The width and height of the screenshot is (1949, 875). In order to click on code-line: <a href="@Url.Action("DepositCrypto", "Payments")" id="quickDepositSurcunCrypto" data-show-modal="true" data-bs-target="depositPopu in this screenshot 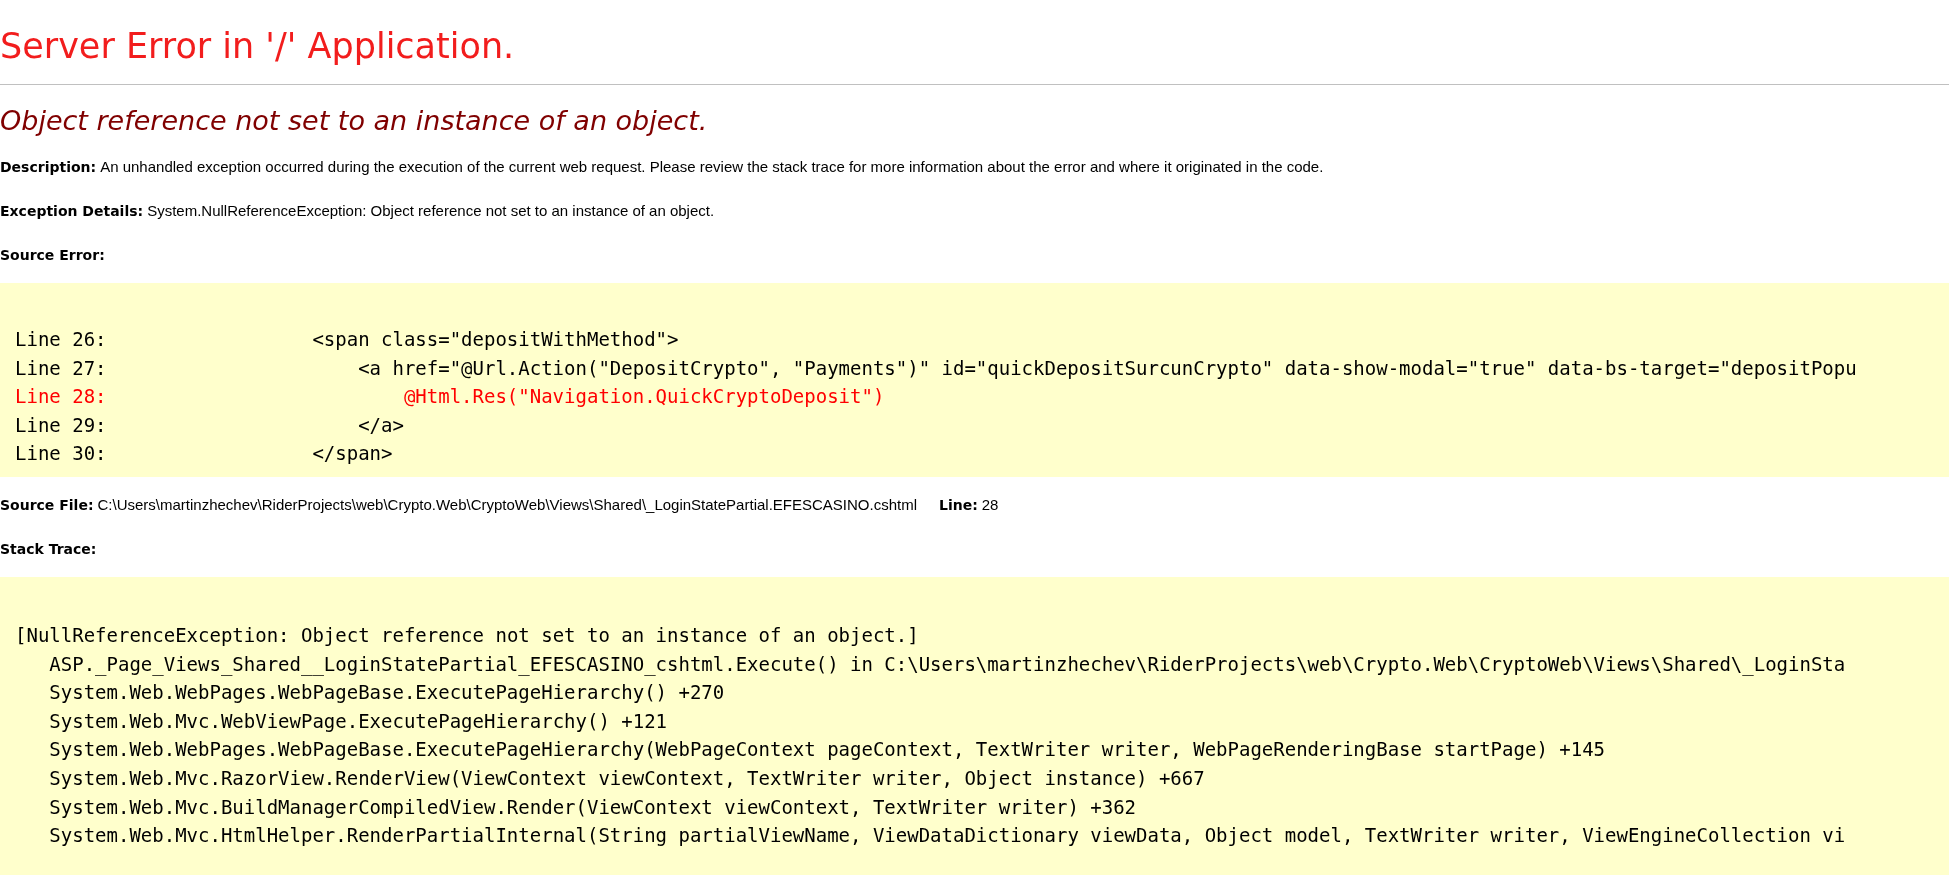, I will do `click(1107, 368)`.